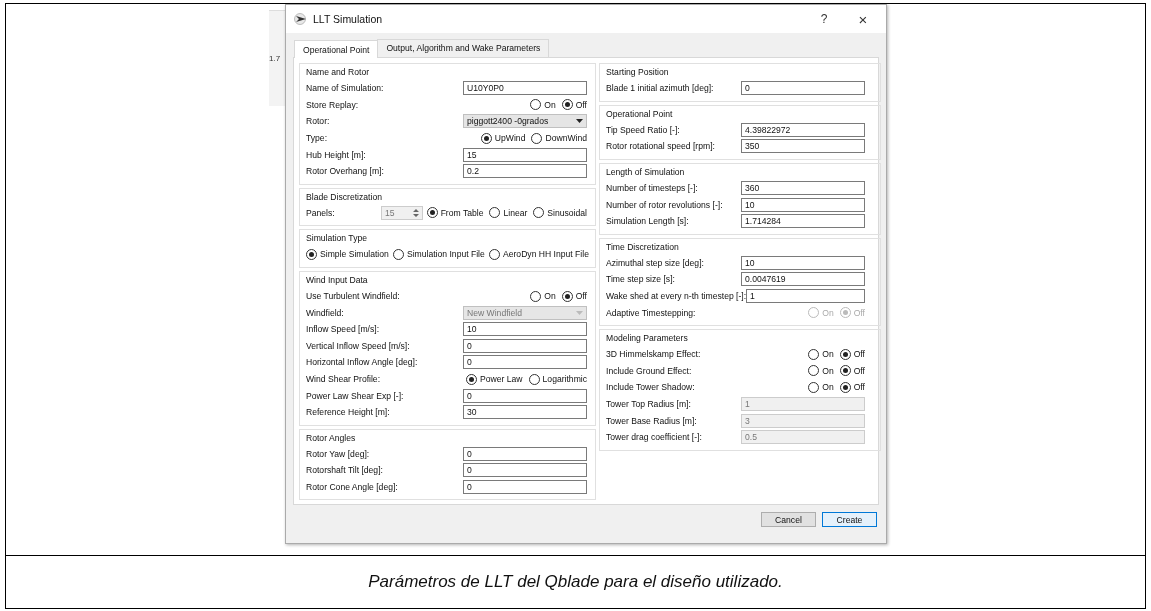  Describe the element at coordinates (362, 362) in the screenshot. I see `field-label: Horizontal Inflow Angle [deg]:` at that location.